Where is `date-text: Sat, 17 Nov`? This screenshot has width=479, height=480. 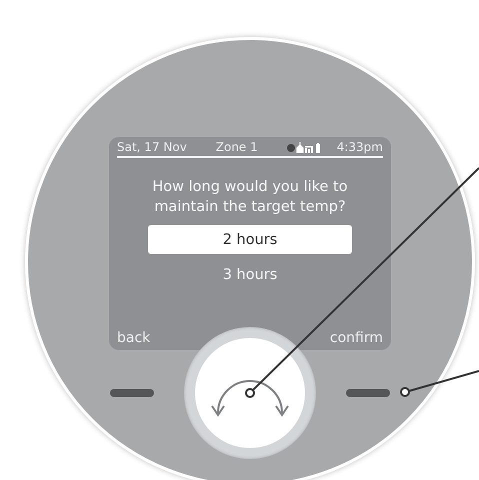 date-text: Sat, 17 Nov is located at coordinates (152, 147).